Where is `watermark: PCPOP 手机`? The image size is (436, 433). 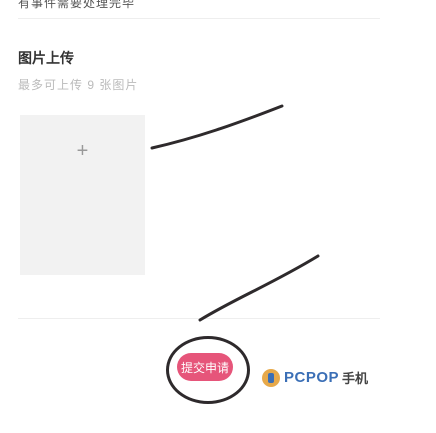 watermark: PCPOP 手机 is located at coordinates (315, 377).